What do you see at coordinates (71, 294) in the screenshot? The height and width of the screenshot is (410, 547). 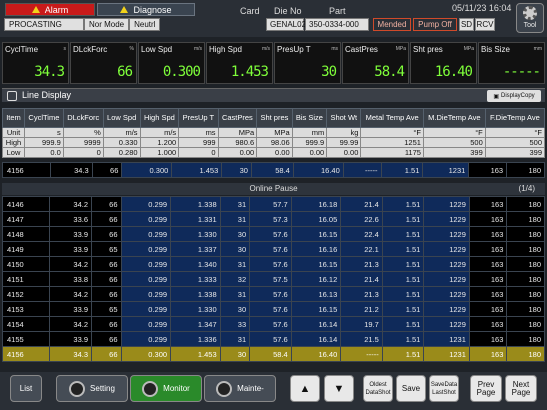 I see `table-cell: 34.2` at bounding box center [71, 294].